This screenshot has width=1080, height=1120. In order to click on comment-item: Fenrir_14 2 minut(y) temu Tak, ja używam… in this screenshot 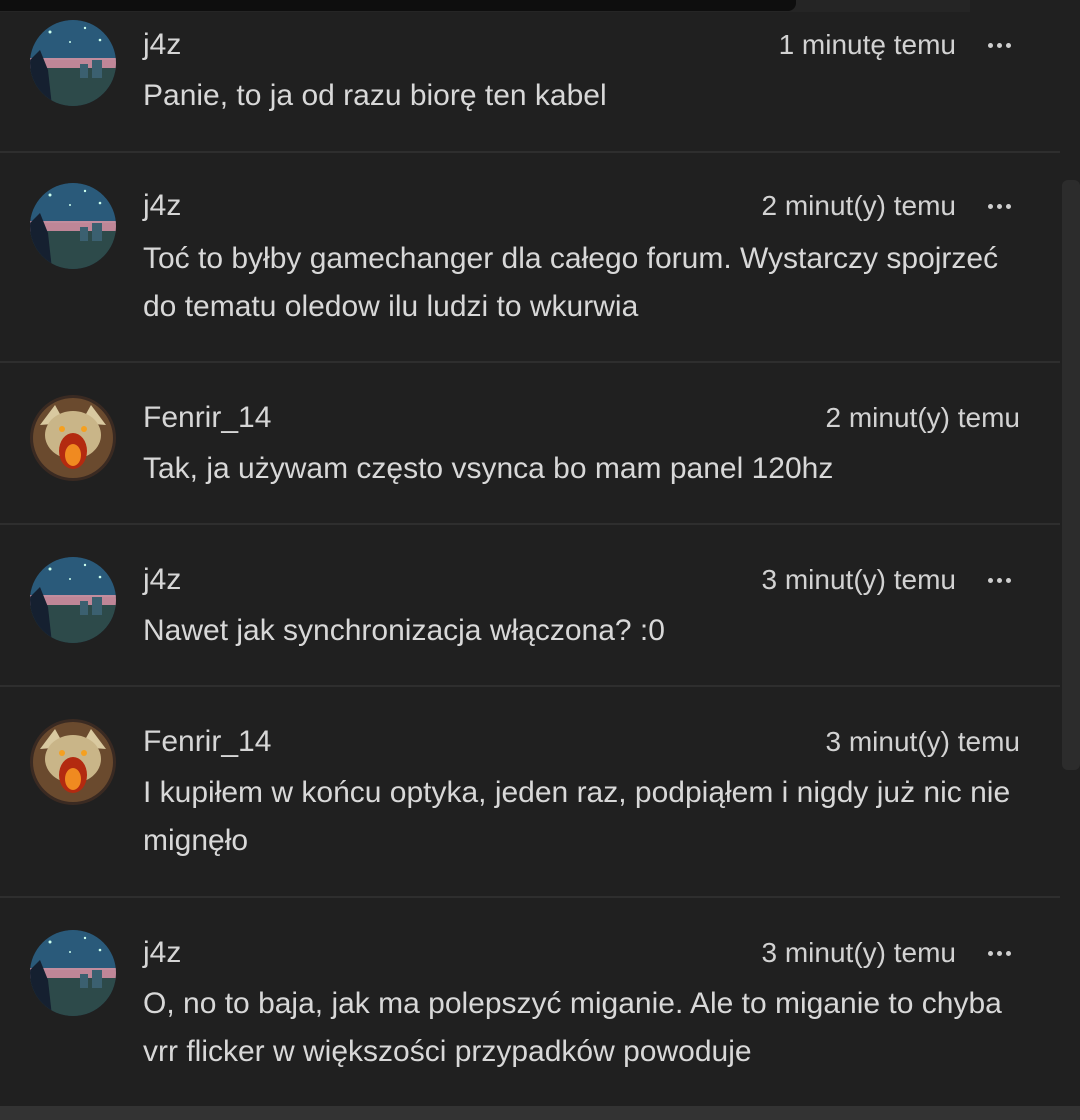, I will do `click(530, 444)`.